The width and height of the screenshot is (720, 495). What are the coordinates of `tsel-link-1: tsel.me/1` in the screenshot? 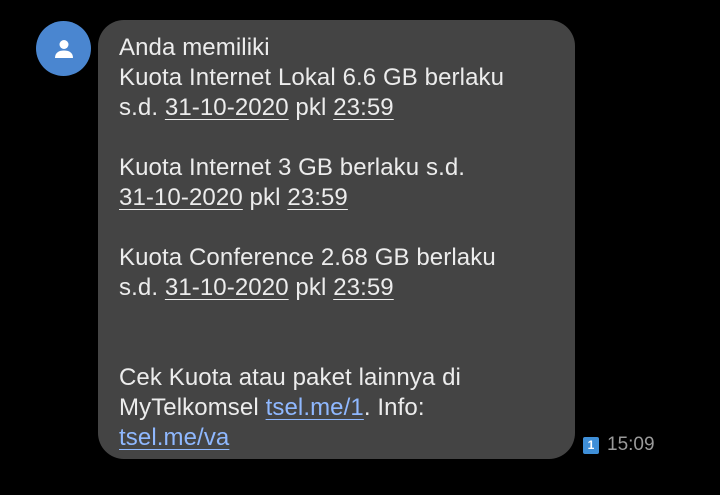 It's located at (315, 407).